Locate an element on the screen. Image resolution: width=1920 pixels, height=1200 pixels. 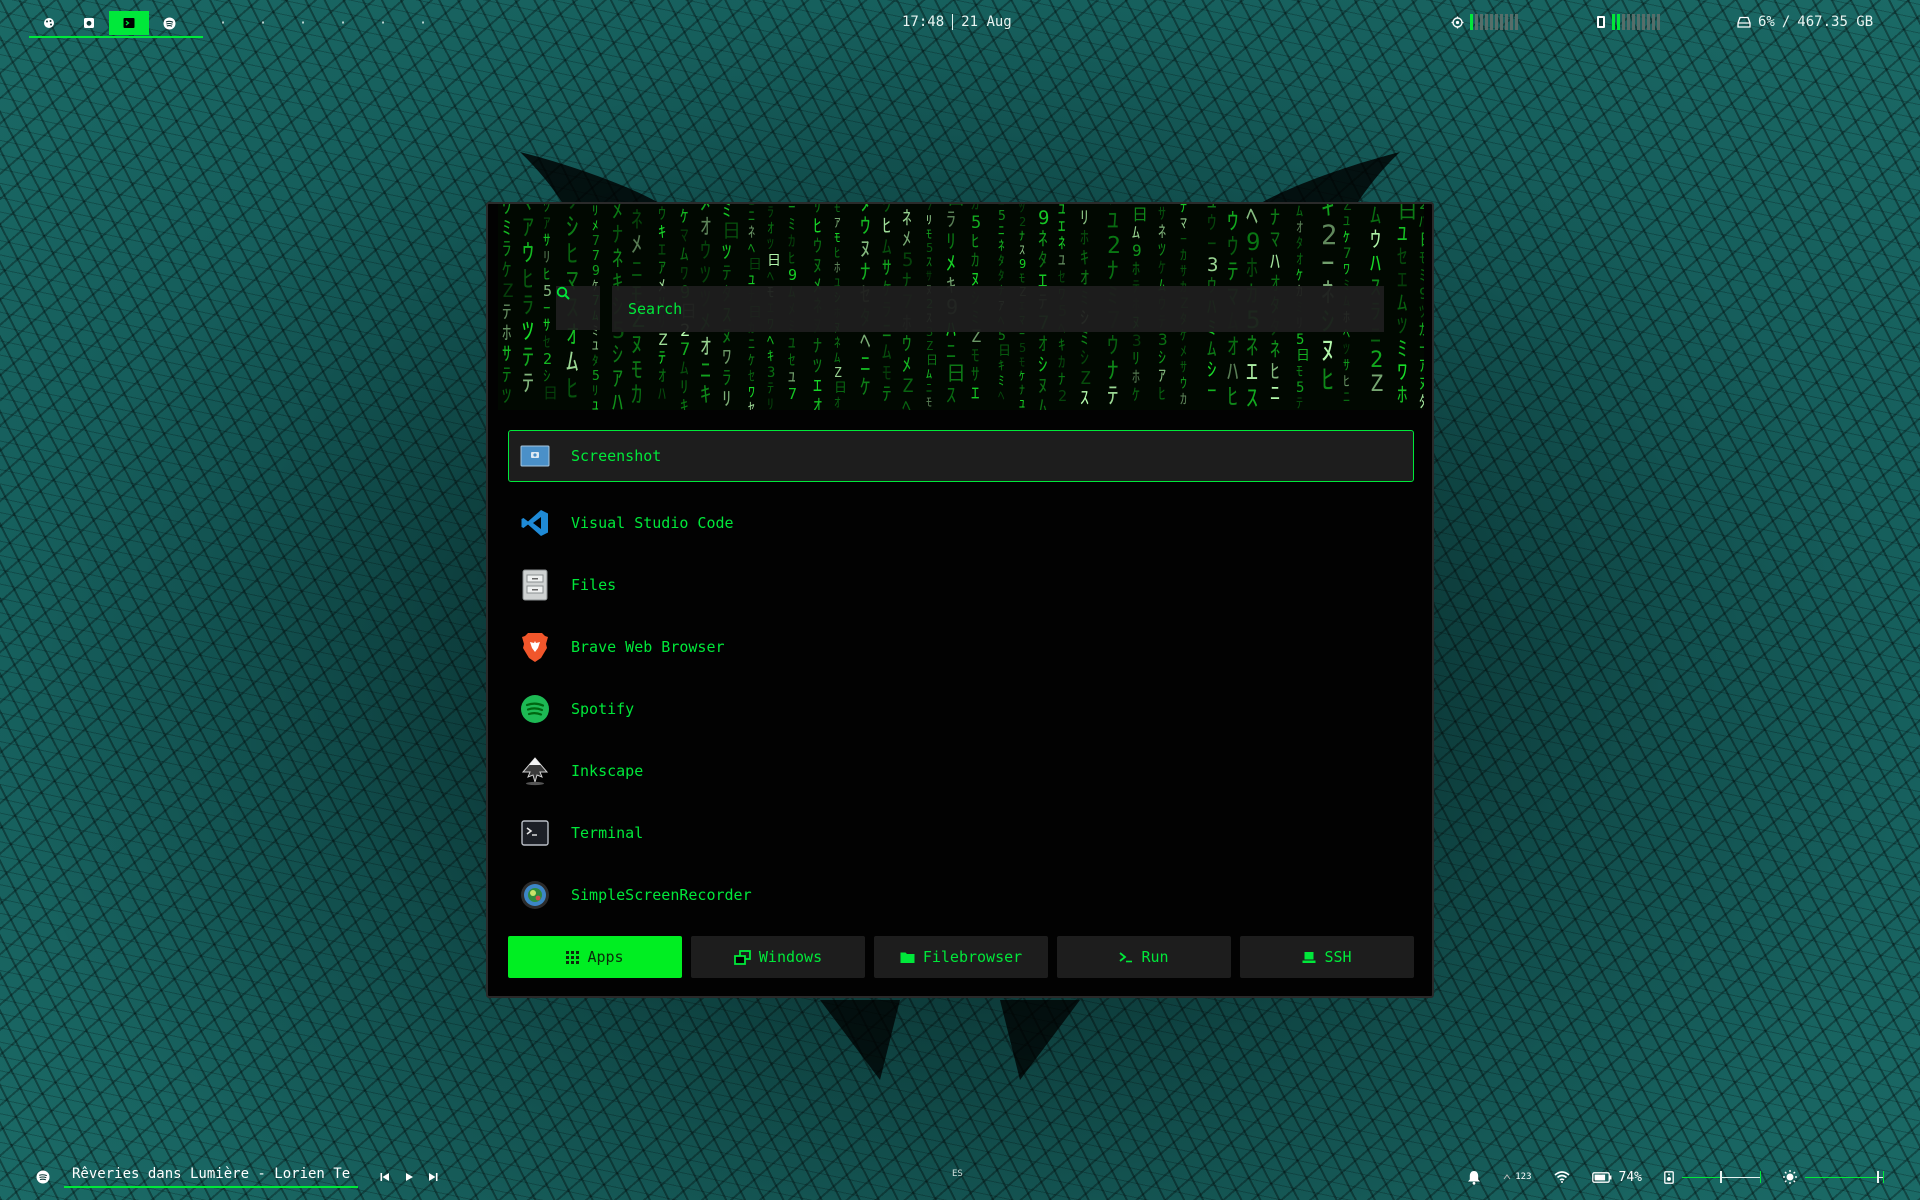
mode-ssh: SSH is located at coordinates (1327, 957).